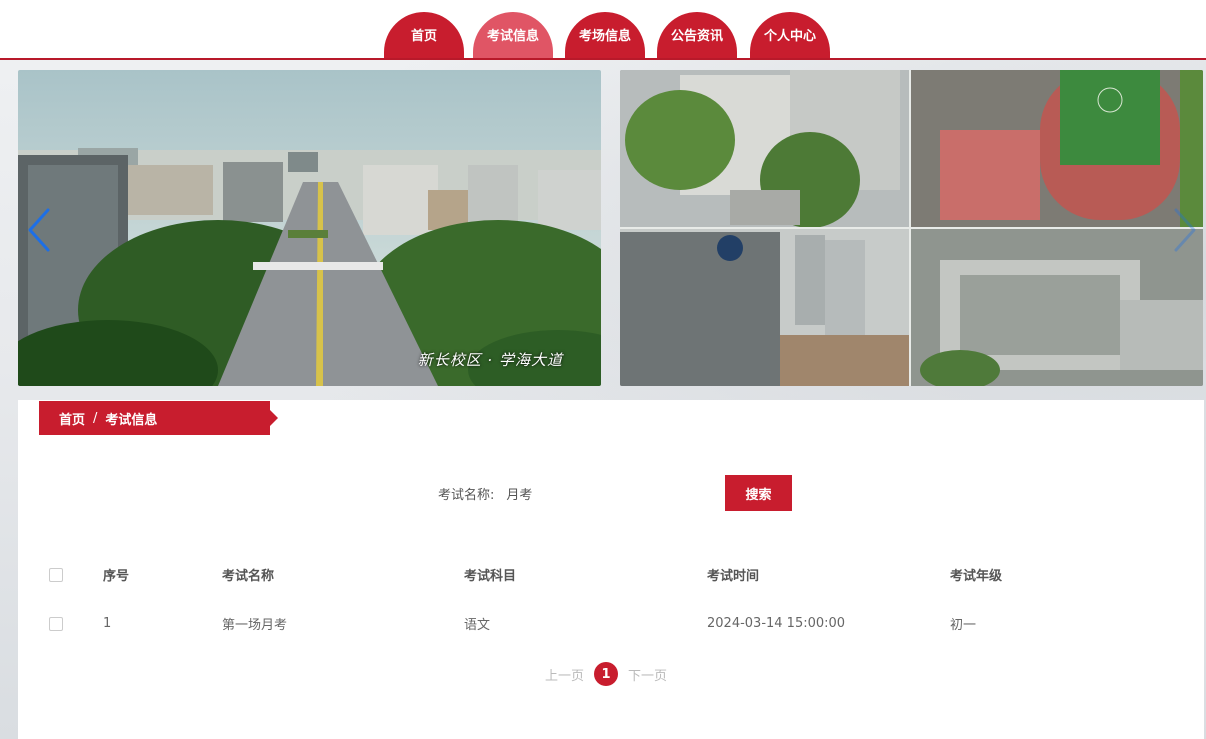 This screenshot has height=739, width=1206. Describe the element at coordinates (576, 493) in the screenshot. I see `exam-name-search-input` at that location.